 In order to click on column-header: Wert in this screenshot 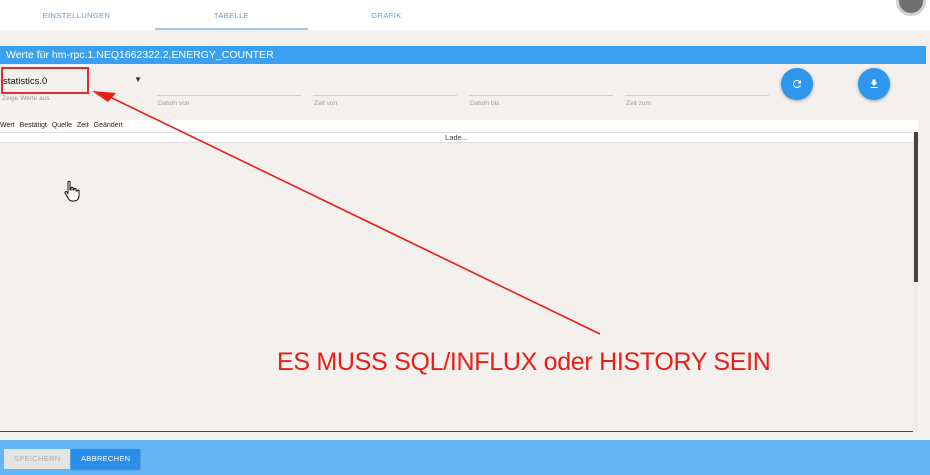, I will do `click(7, 125)`.